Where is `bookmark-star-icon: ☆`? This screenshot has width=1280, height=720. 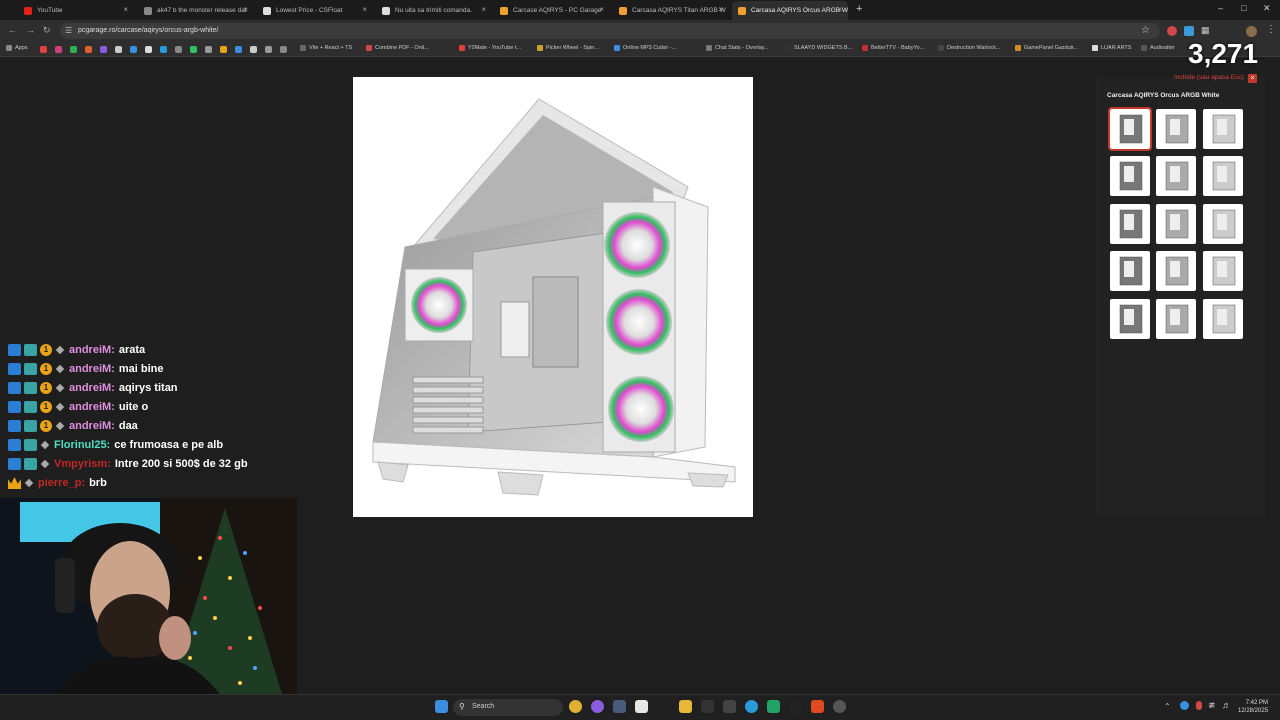 bookmark-star-icon: ☆ is located at coordinates (1145, 30).